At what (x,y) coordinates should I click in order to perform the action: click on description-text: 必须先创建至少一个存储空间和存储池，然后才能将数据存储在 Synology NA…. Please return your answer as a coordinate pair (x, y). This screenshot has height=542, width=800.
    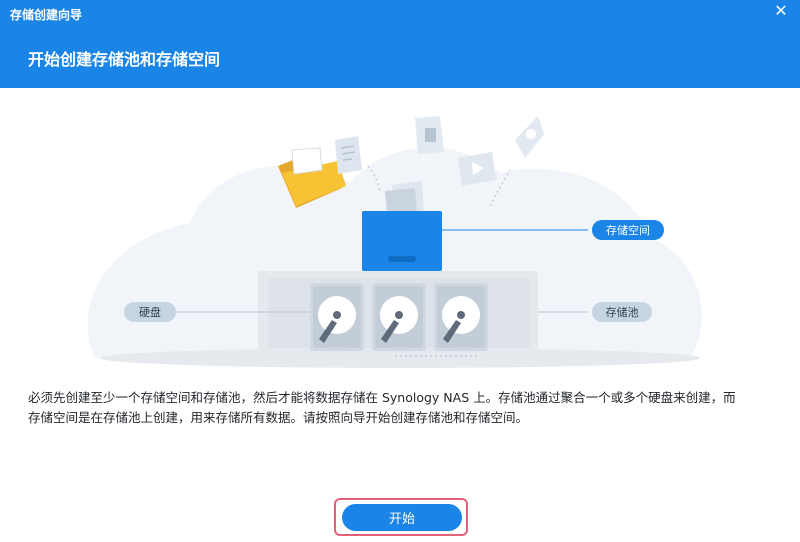
    Looking at the image, I should click on (400, 408).